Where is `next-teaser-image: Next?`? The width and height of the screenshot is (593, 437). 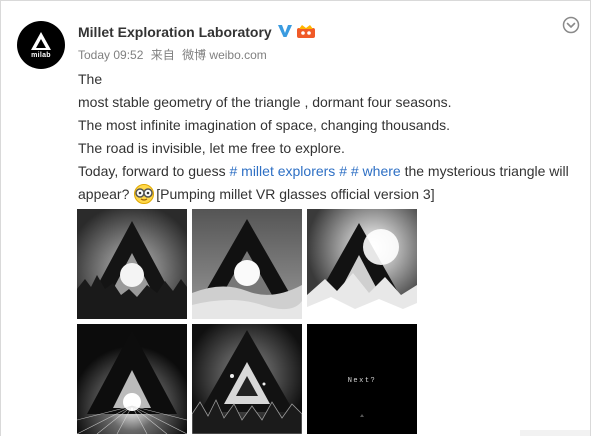
next-teaser-image: Next? is located at coordinates (362, 379).